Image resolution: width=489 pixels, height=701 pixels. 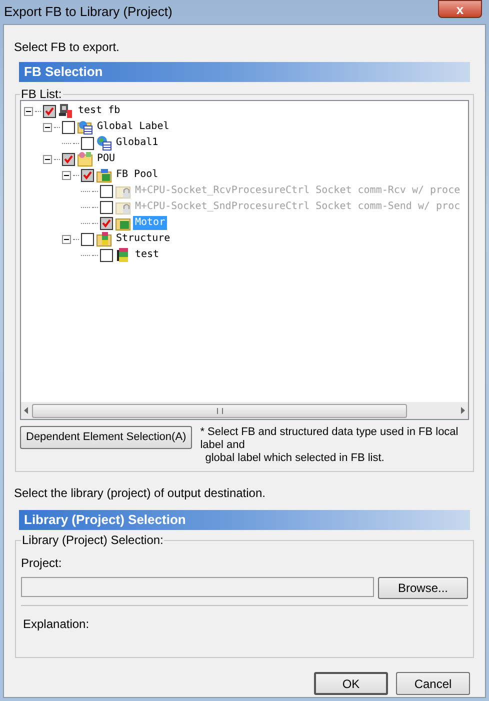 What do you see at coordinates (26, 410) in the screenshot?
I see `scroll-left-icon` at bounding box center [26, 410].